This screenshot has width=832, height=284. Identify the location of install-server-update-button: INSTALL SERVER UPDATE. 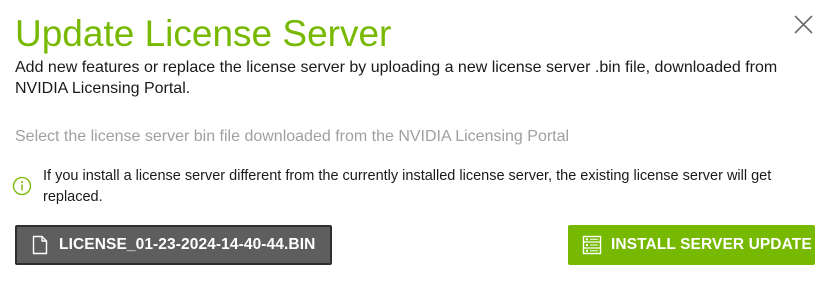
(691, 245).